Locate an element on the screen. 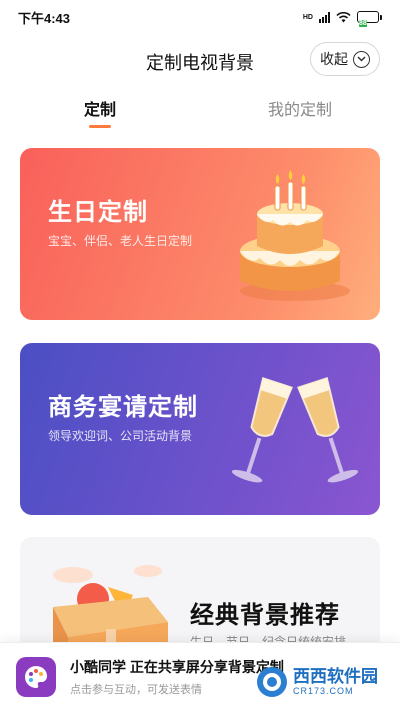 The image size is (400, 710). tab-custom-label: 定制 is located at coordinates (100, 110).